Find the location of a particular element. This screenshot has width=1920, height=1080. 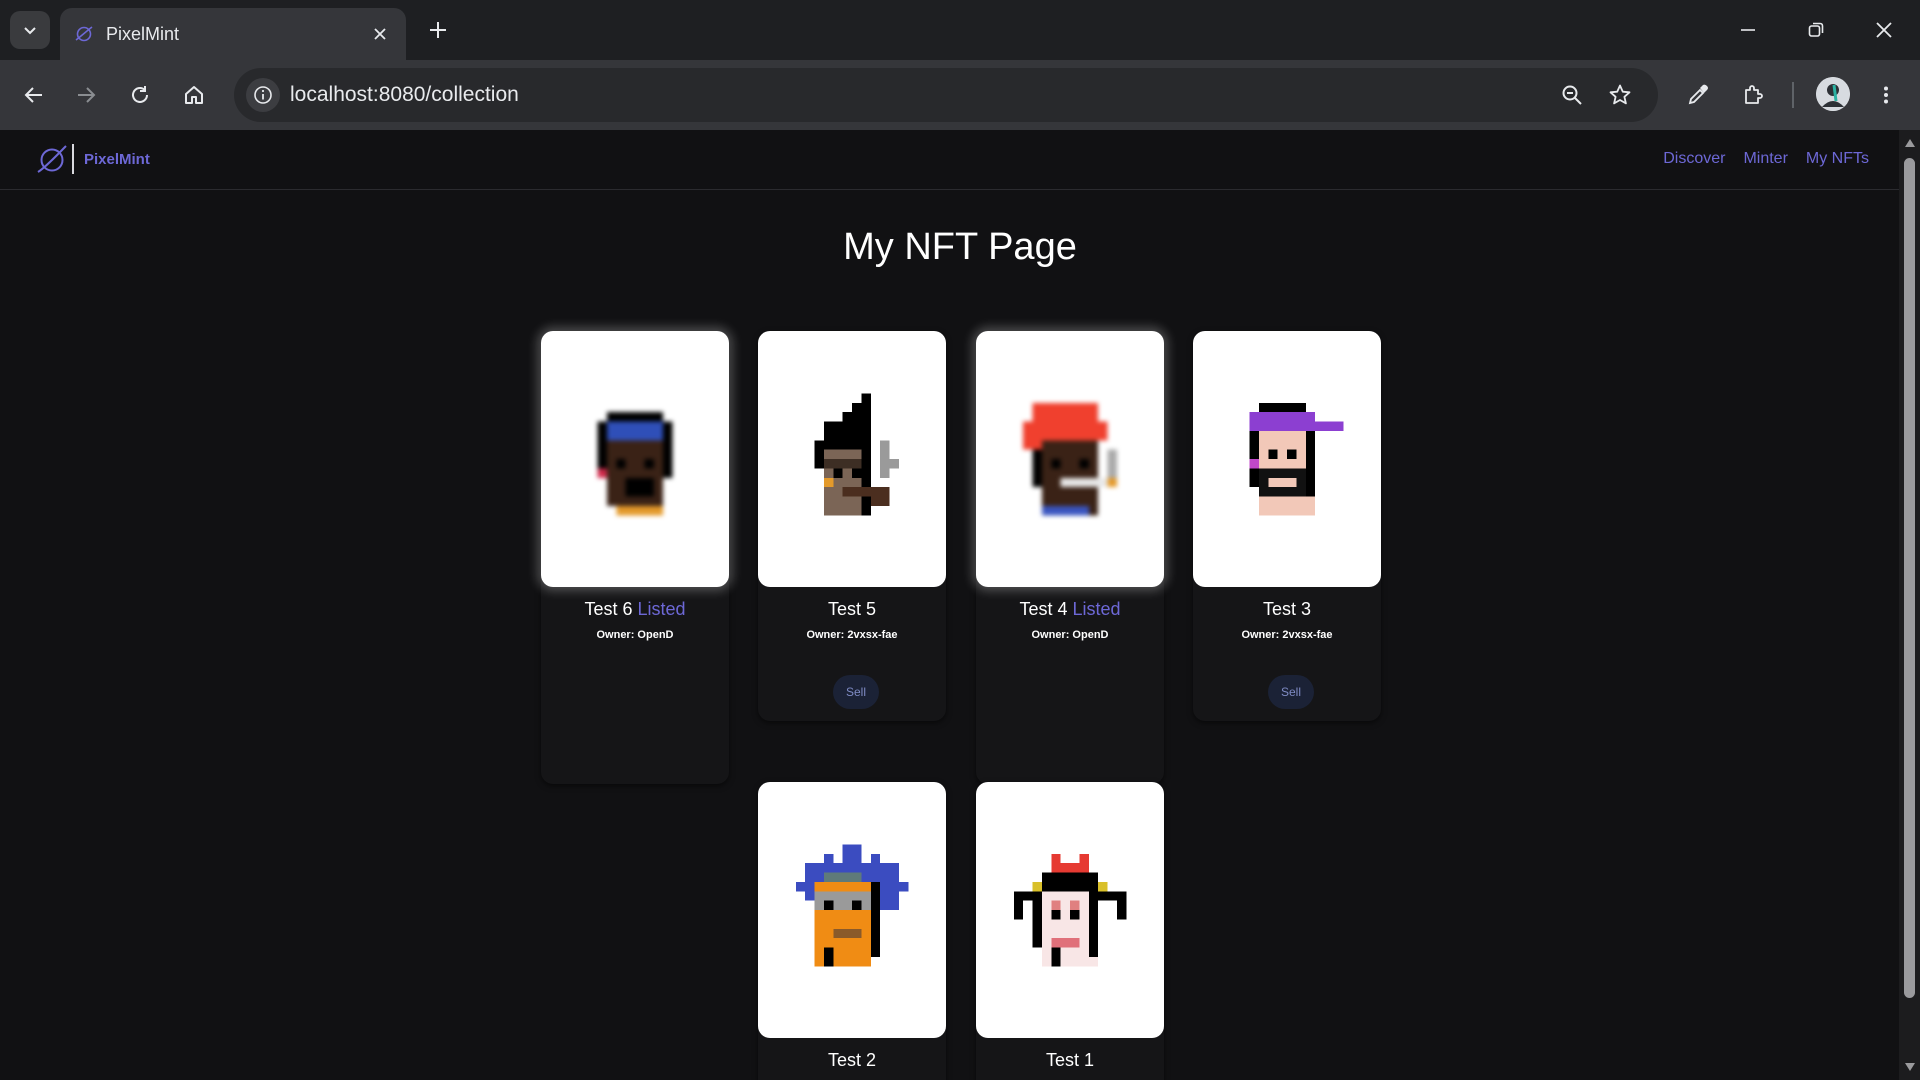

nft-name: Test 2 is located at coordinates (852, 1060).